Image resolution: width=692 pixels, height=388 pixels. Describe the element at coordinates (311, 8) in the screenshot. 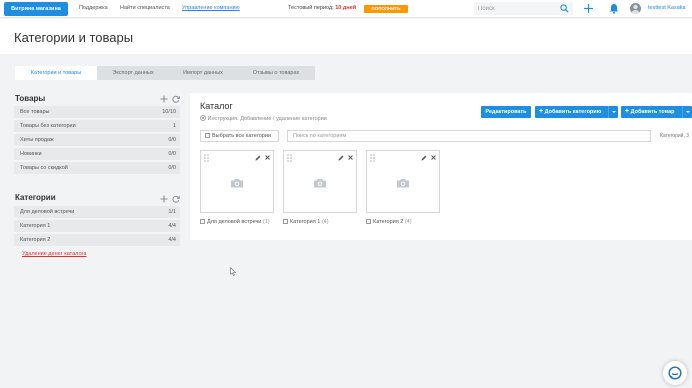

I see `trial-label: Тестовый период:` at that location.